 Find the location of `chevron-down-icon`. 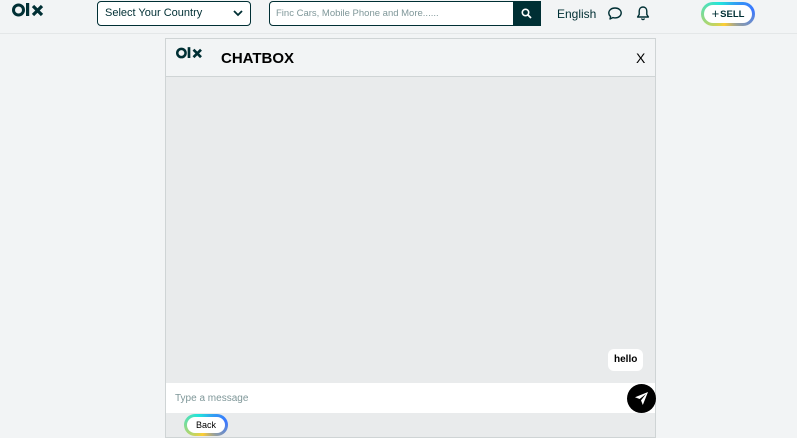

chevron-down-icon is located at coordinates (238, 13).